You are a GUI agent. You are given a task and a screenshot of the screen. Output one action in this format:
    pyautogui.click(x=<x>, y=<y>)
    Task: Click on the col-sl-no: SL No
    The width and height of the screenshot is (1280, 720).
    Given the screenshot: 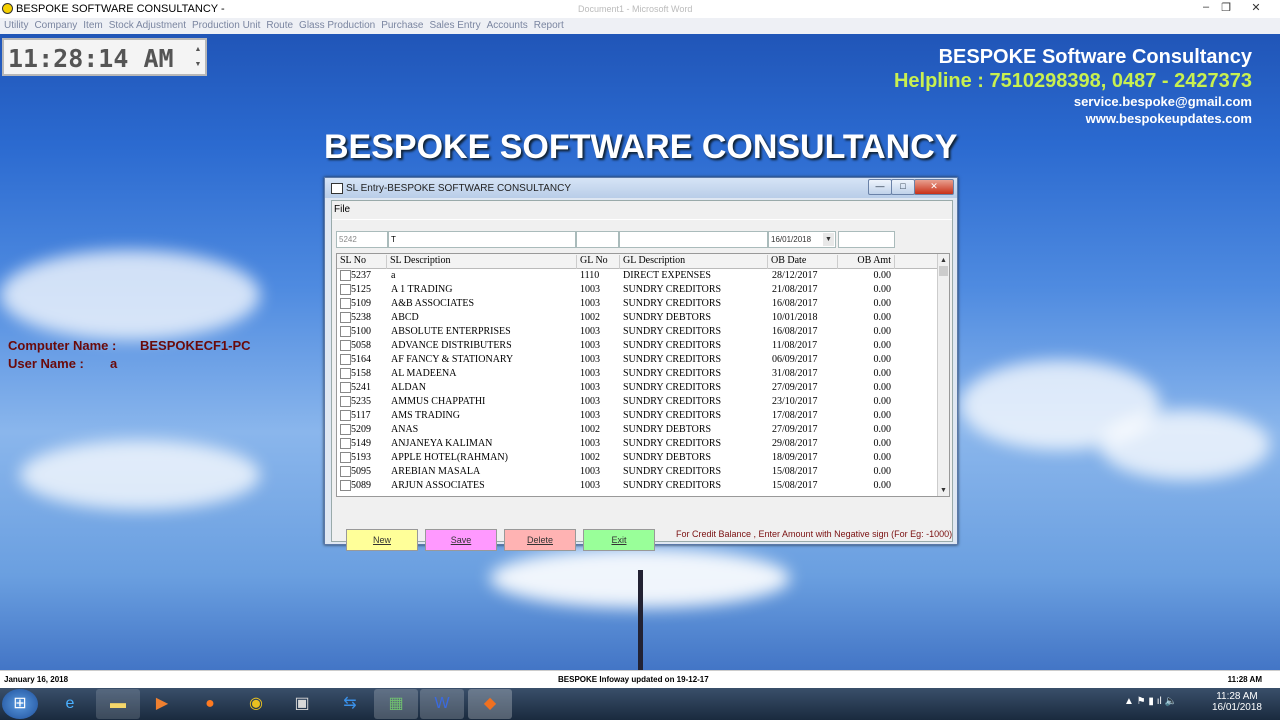 What is the action you would take?
    pyautogui.click(x=362, y=262)
    